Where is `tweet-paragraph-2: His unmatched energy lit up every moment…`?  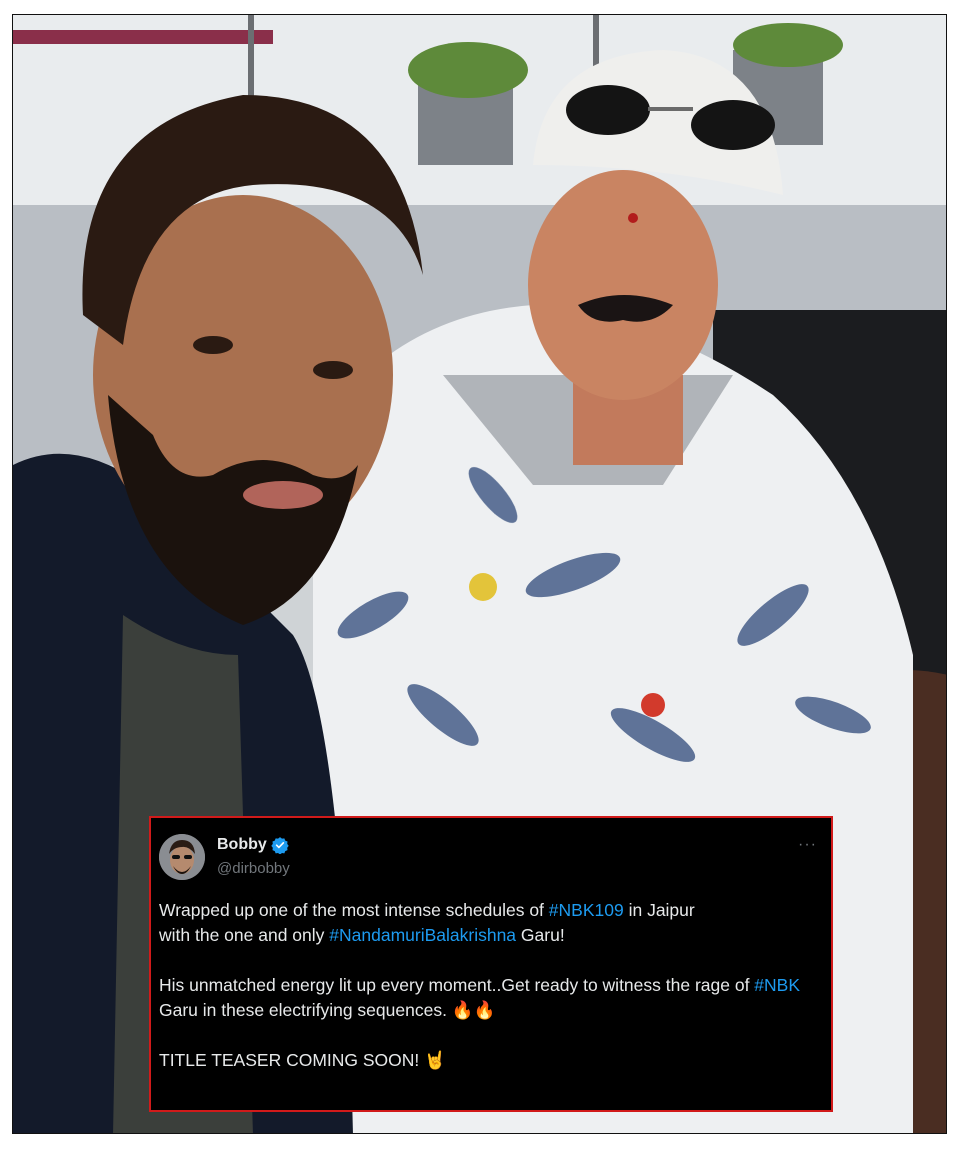
tweet-paragraph-2: His unmatched energy lit up every moment… is located at coordinates (489, 998).